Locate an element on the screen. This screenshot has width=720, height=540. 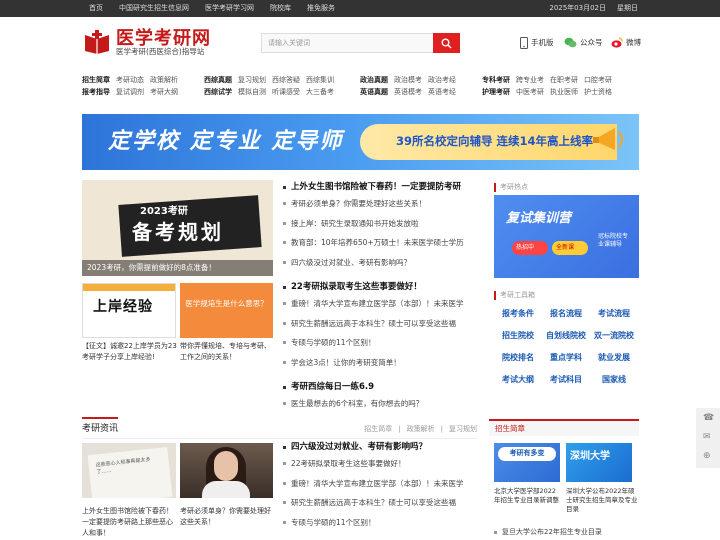
cat-item: 护士资格 is located at coordinates (598, 92).